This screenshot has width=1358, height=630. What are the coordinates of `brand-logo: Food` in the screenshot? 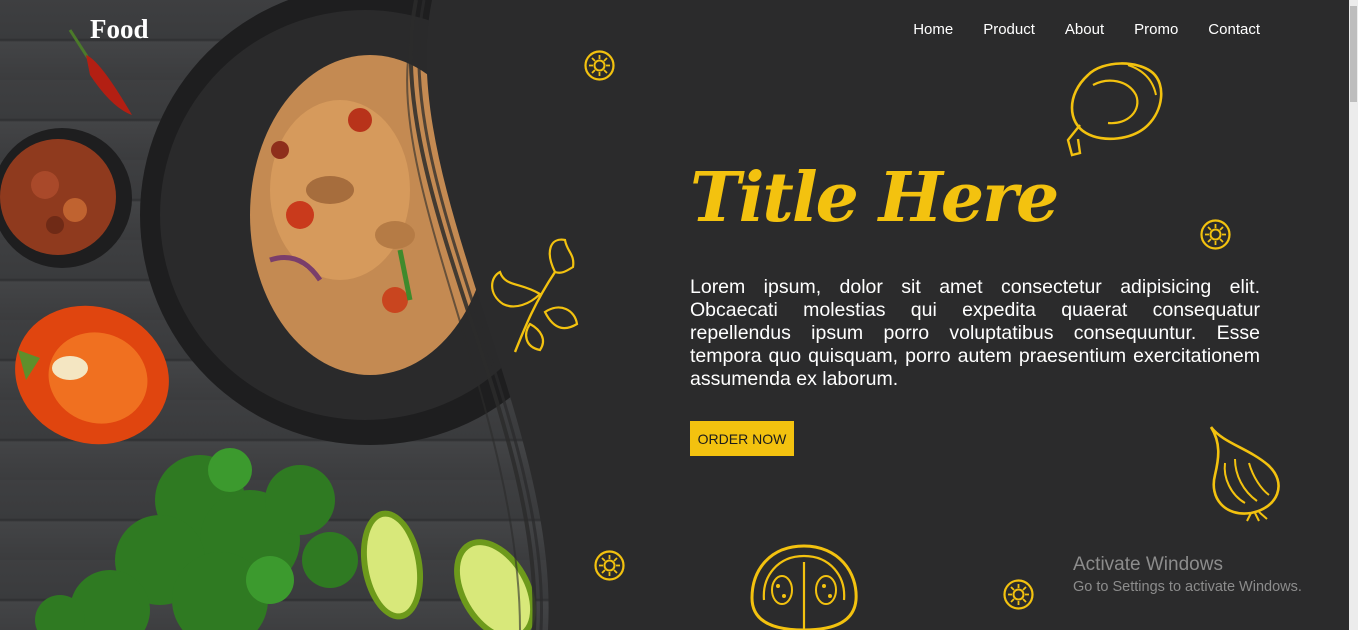 It's located at (119, 29).